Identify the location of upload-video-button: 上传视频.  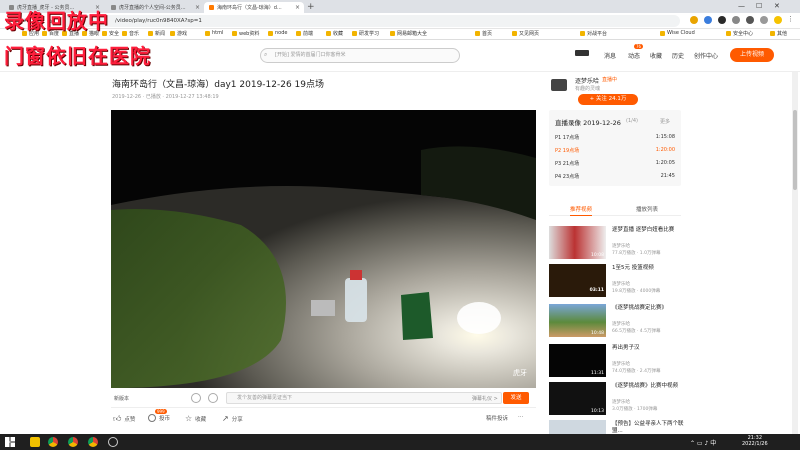
(752, 55).